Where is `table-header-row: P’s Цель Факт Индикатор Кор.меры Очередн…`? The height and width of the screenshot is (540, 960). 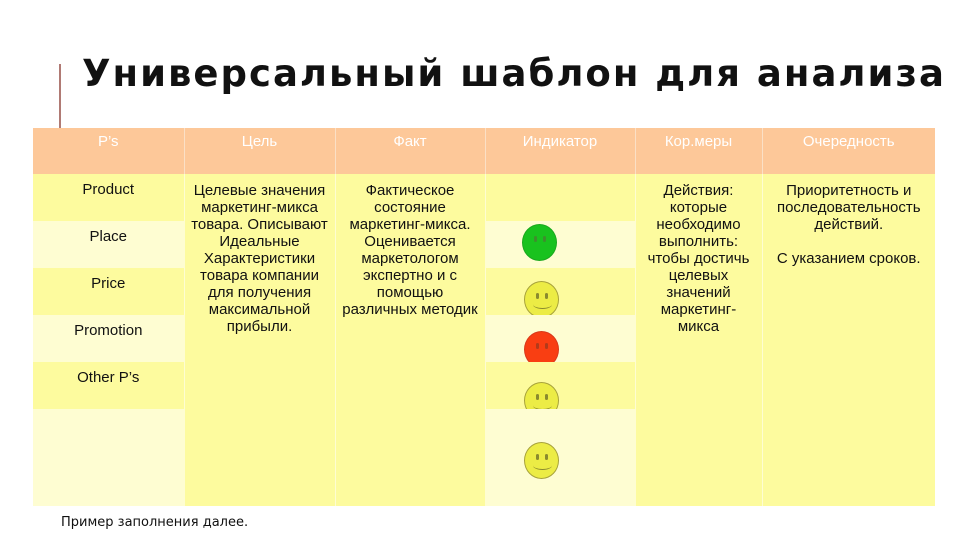 table-header-row: P’s Цель Факт Индикатор Кор.меры Очередн… is located at coordinates (484, 151).